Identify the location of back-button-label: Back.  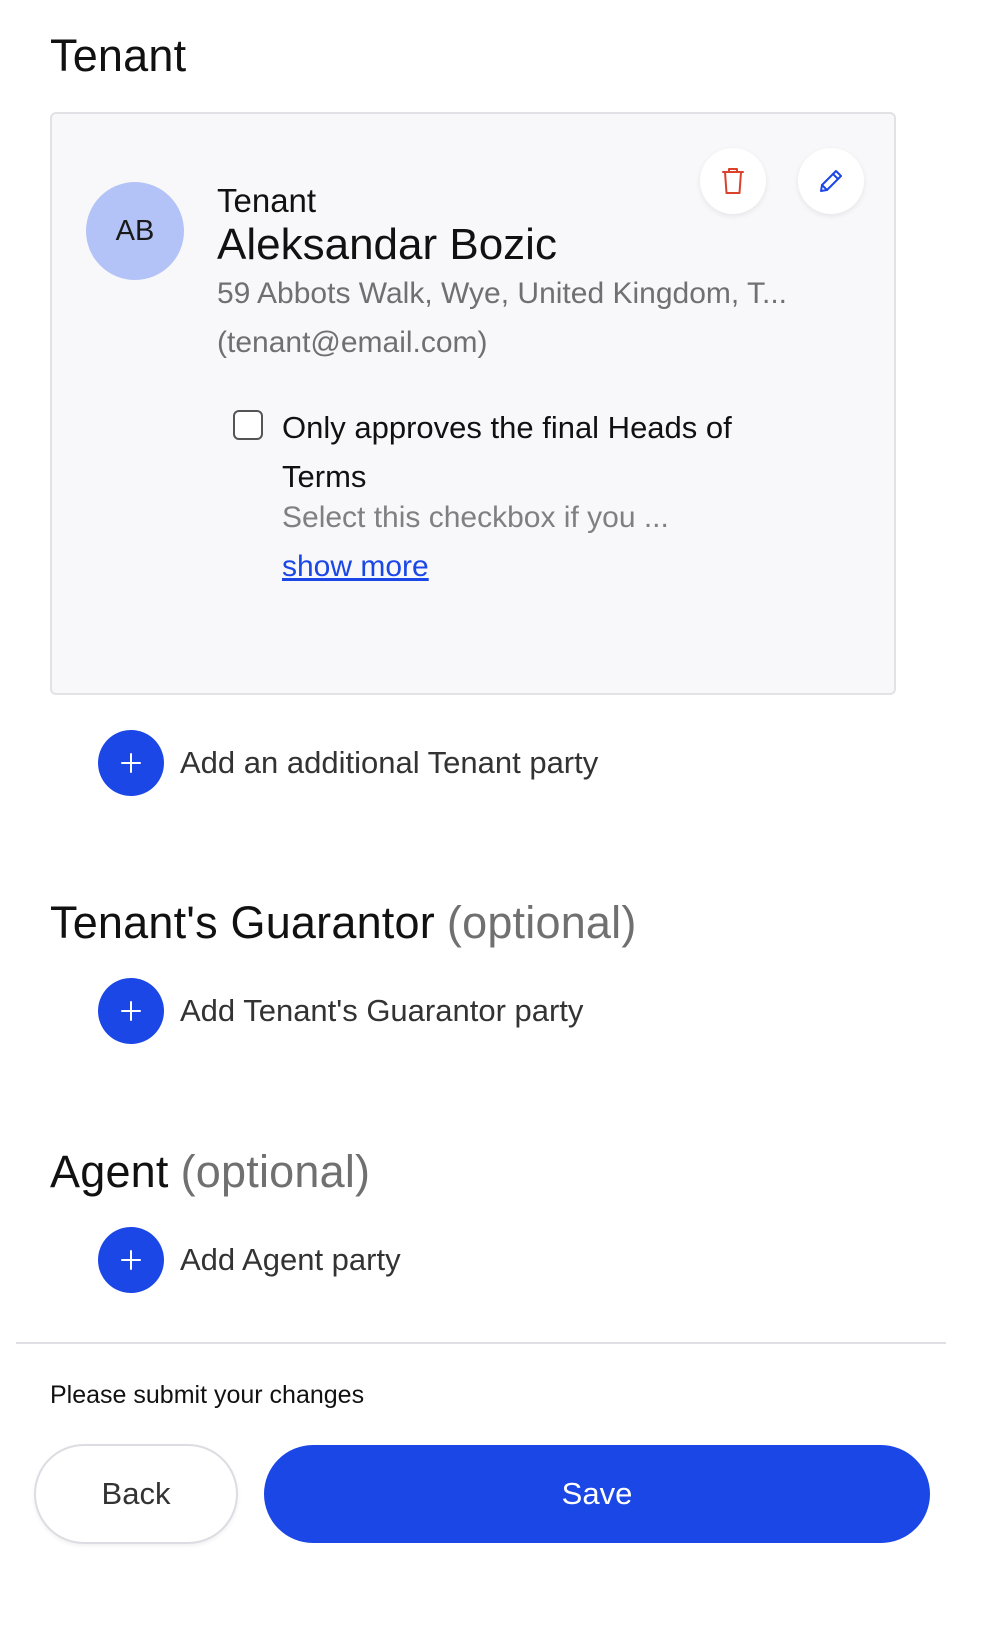
(136, 1493).